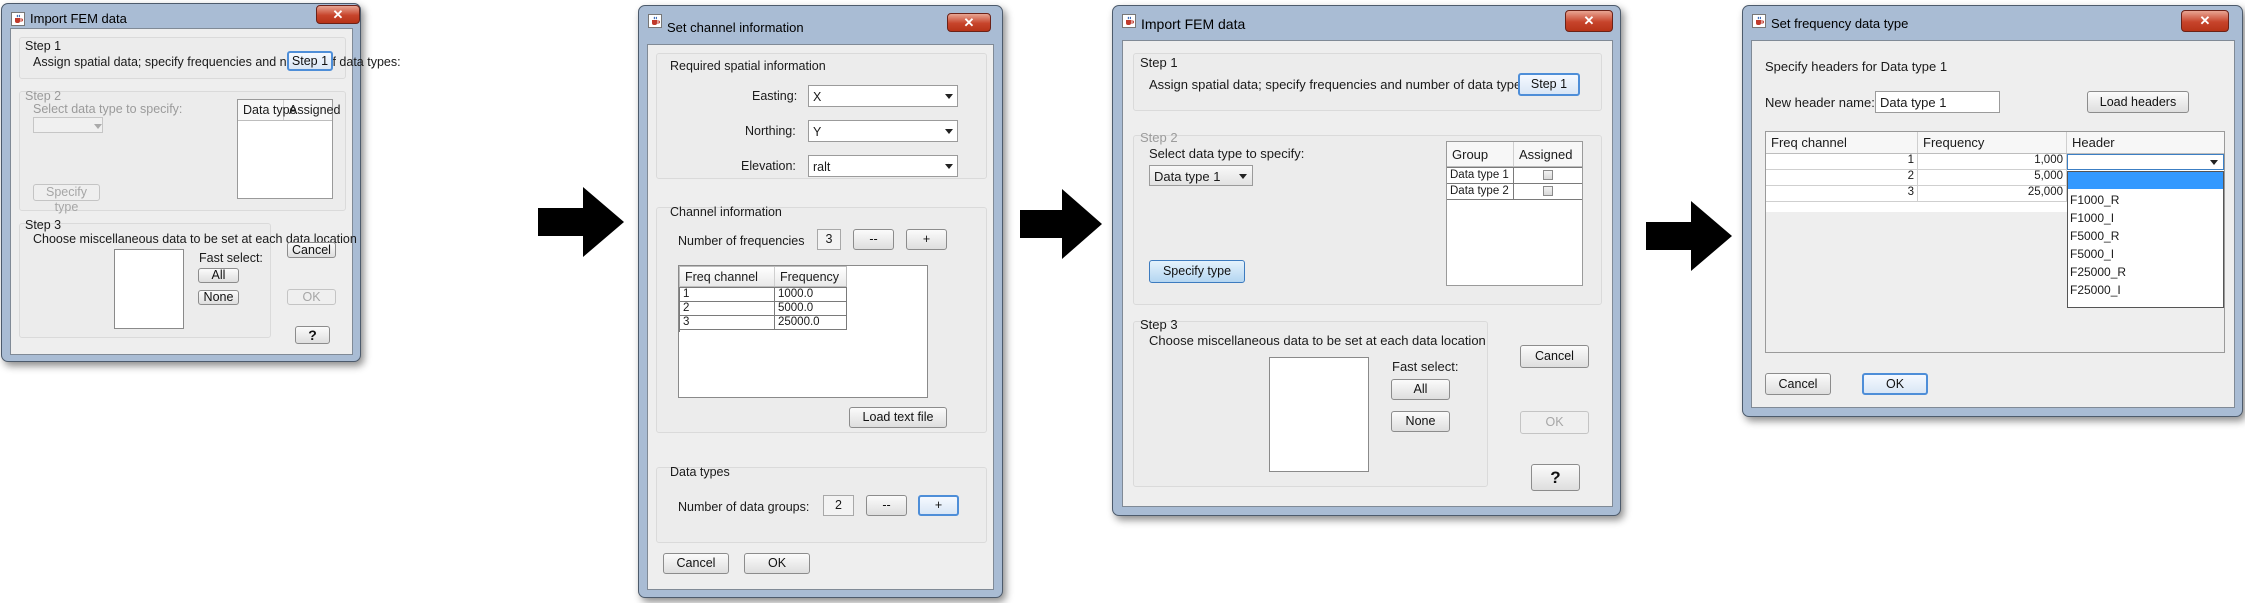 The image size is (2245, 603). I want to click on northing-value: Y, so click(817, 132).